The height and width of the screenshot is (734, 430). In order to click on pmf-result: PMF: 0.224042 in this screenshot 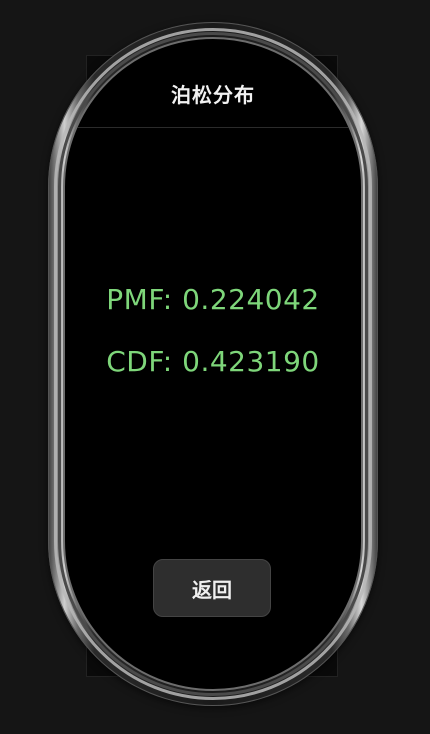, I will do `click(213, 299)`.